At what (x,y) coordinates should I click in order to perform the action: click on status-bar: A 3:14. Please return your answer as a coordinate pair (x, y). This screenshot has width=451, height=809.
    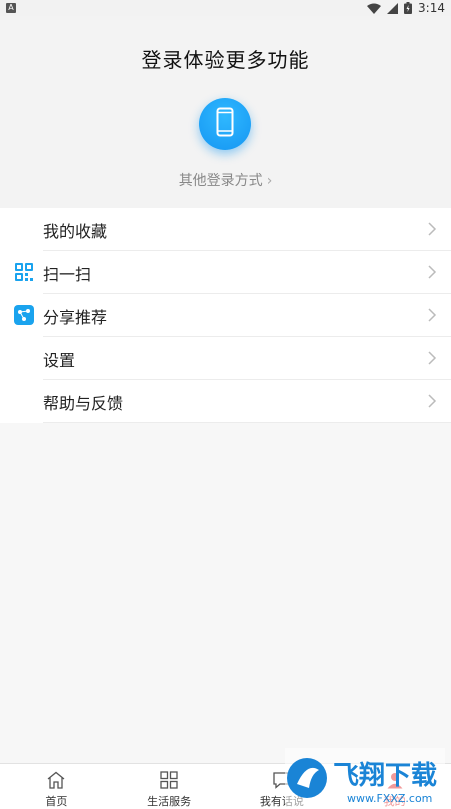
    Looking at the image, I should click on (225, 8).